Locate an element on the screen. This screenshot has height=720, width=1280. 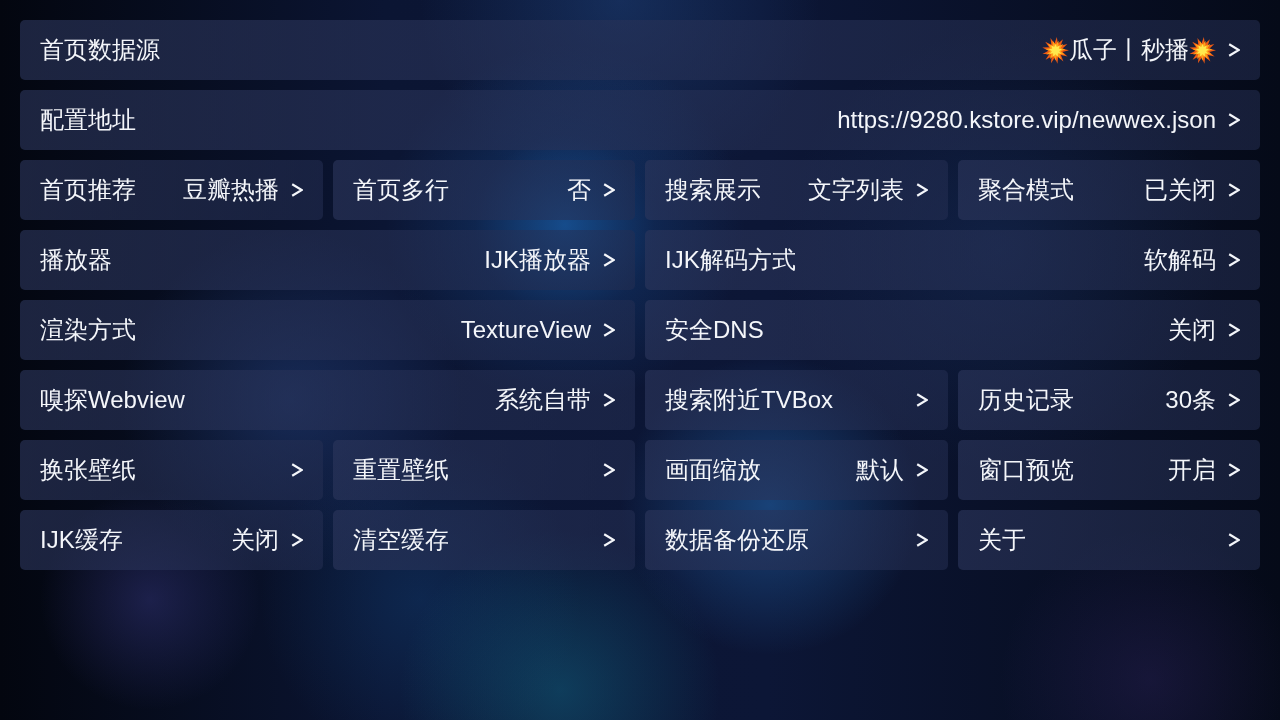
setting-tile: 重置壁纸 is located at coordinates (483, 470).